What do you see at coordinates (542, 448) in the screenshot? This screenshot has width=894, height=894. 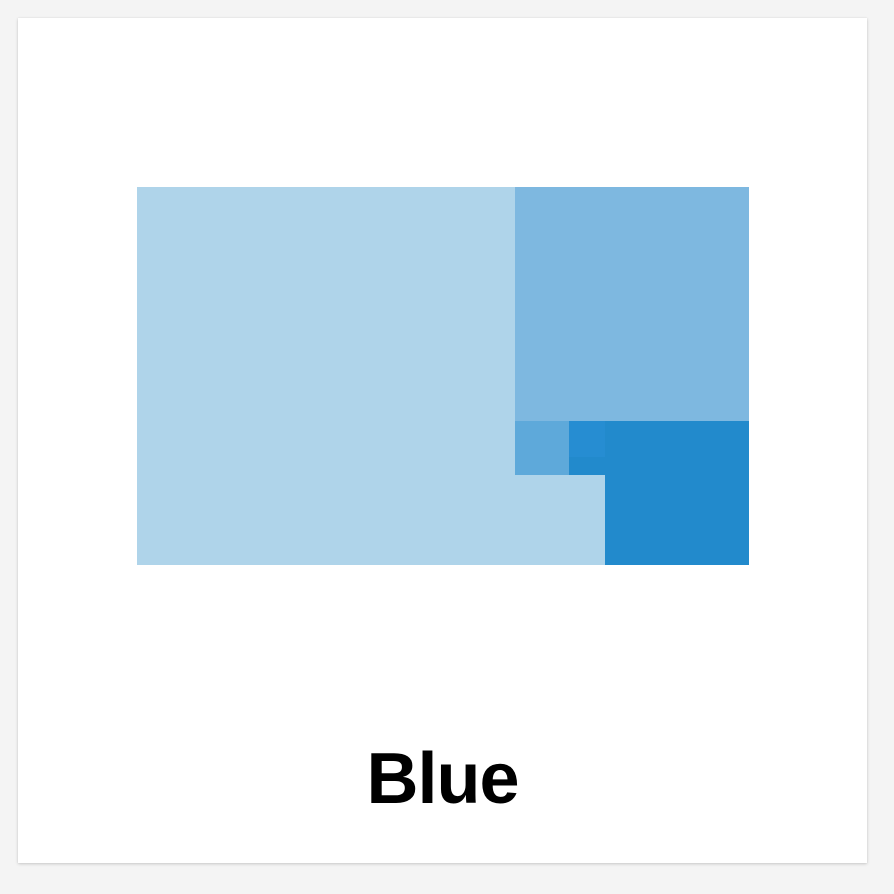 I see `swatch-medium-blue-small` at bounding box center [542, 448].